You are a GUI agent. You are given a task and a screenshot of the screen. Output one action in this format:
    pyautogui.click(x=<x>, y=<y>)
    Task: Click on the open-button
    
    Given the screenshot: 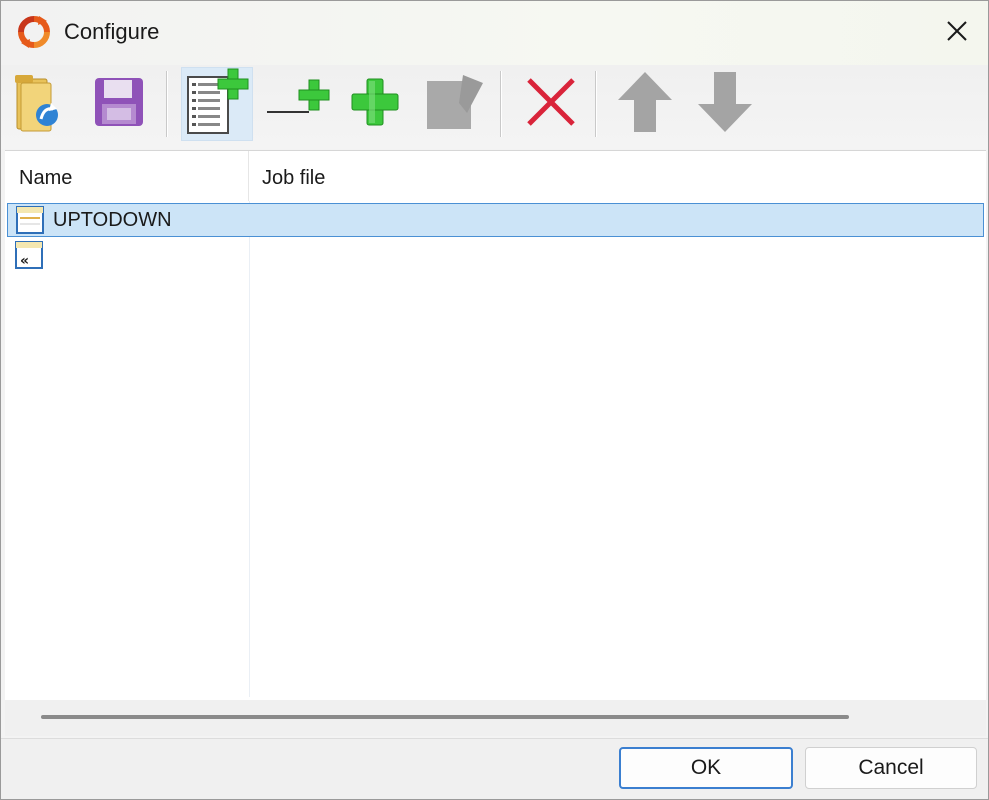 What is the action you would take?
    pyautogui.click(x=39, y=104)
    